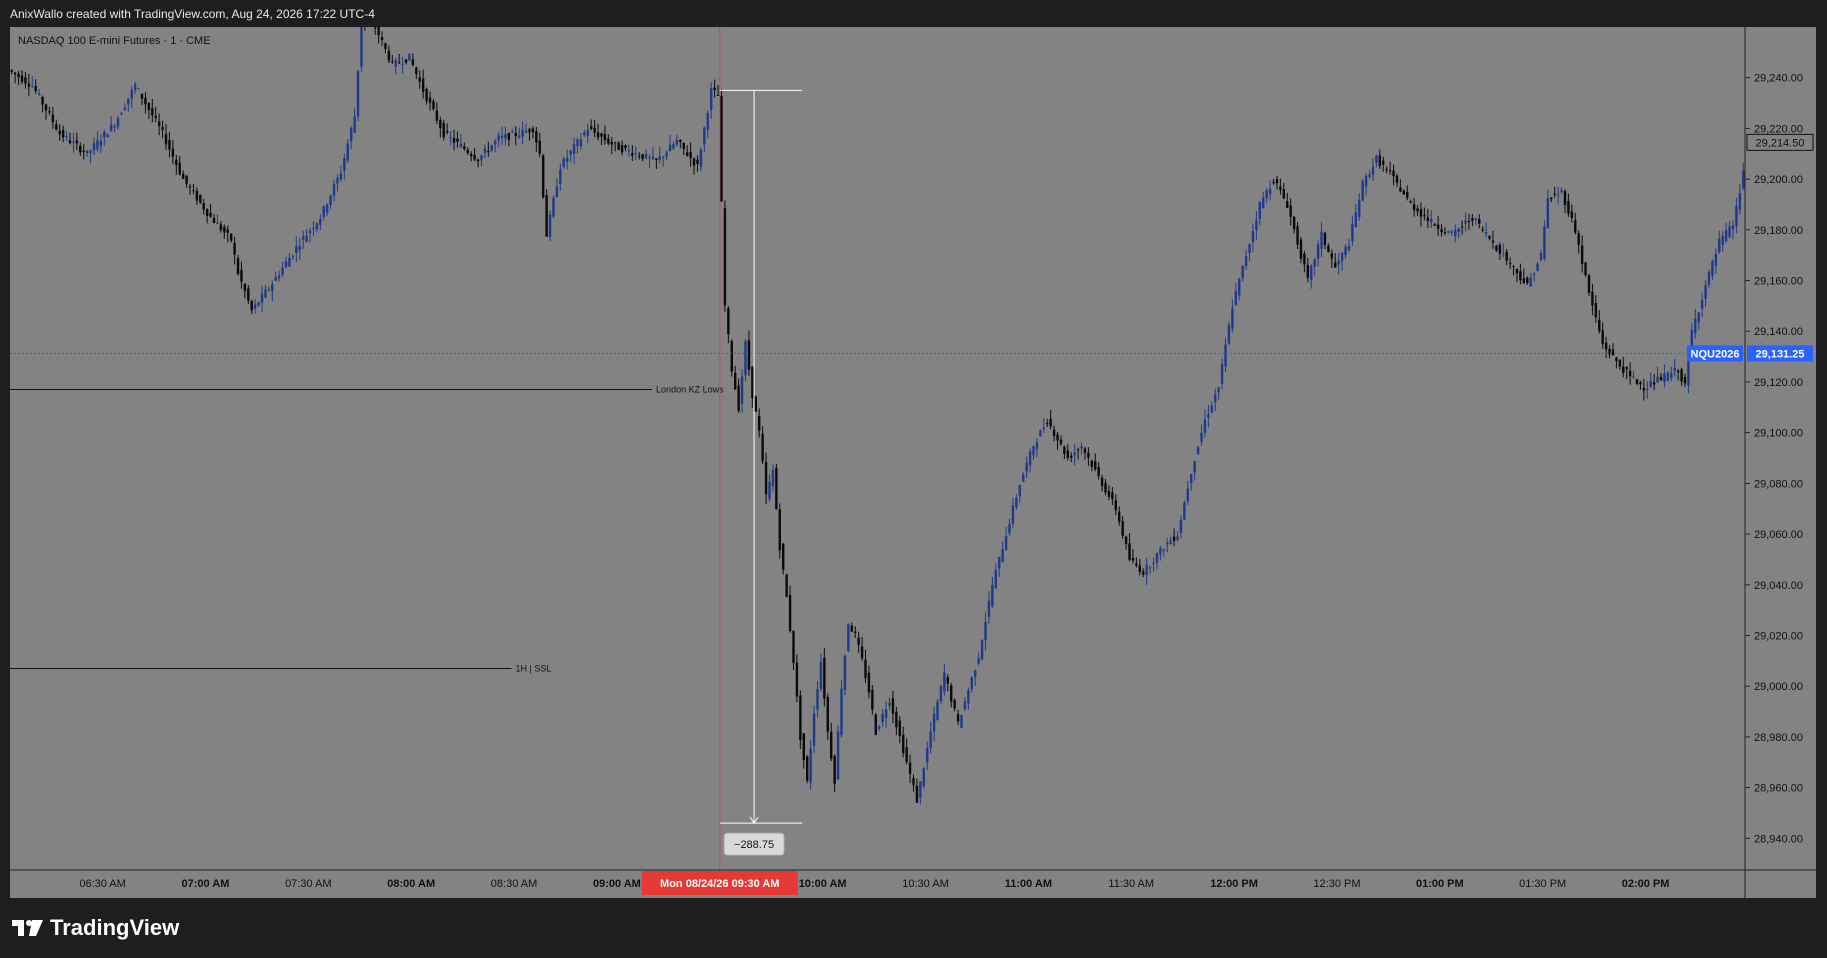 The width and height of the screenshot is (1827, 958). I want to click on tradingview-brand: TradingView, so click(95, 928).